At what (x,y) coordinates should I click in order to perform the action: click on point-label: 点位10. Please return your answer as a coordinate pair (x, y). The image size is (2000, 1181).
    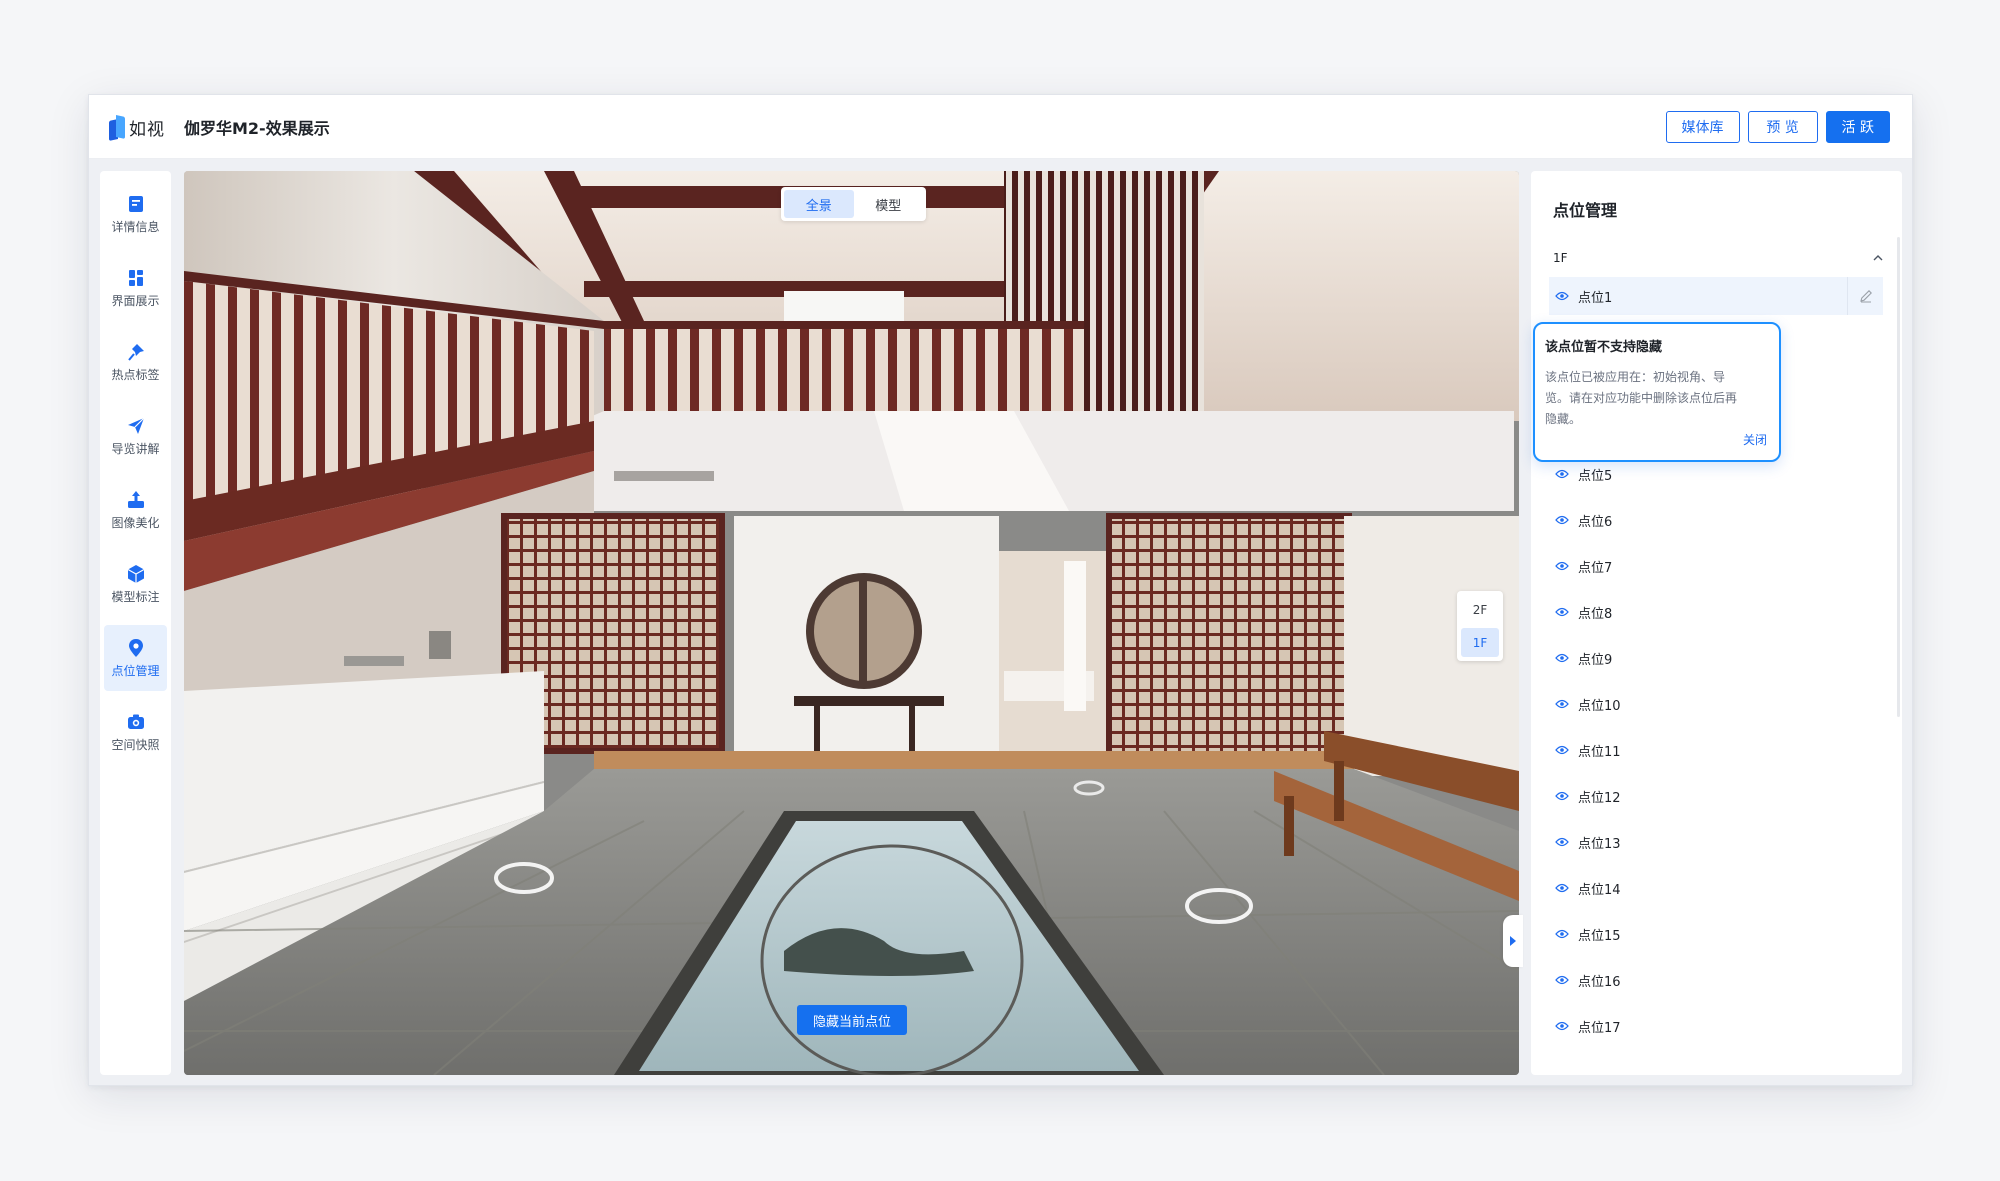
    Looking at the image, I should click on (1599, 706).